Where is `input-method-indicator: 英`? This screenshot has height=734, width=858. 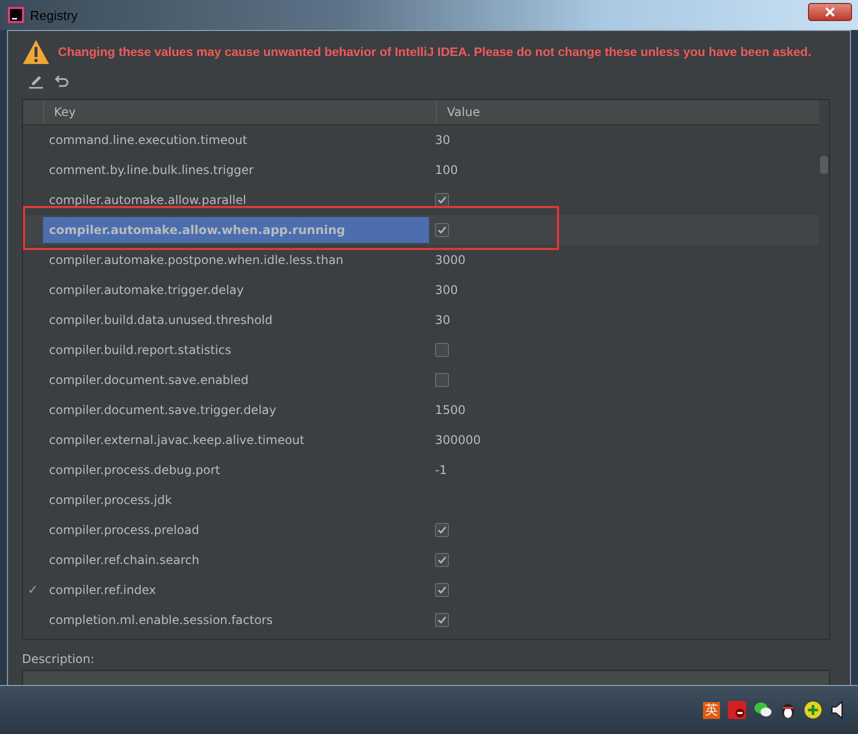 input-method-indicator: 英 is located at coordinates (711, 710).